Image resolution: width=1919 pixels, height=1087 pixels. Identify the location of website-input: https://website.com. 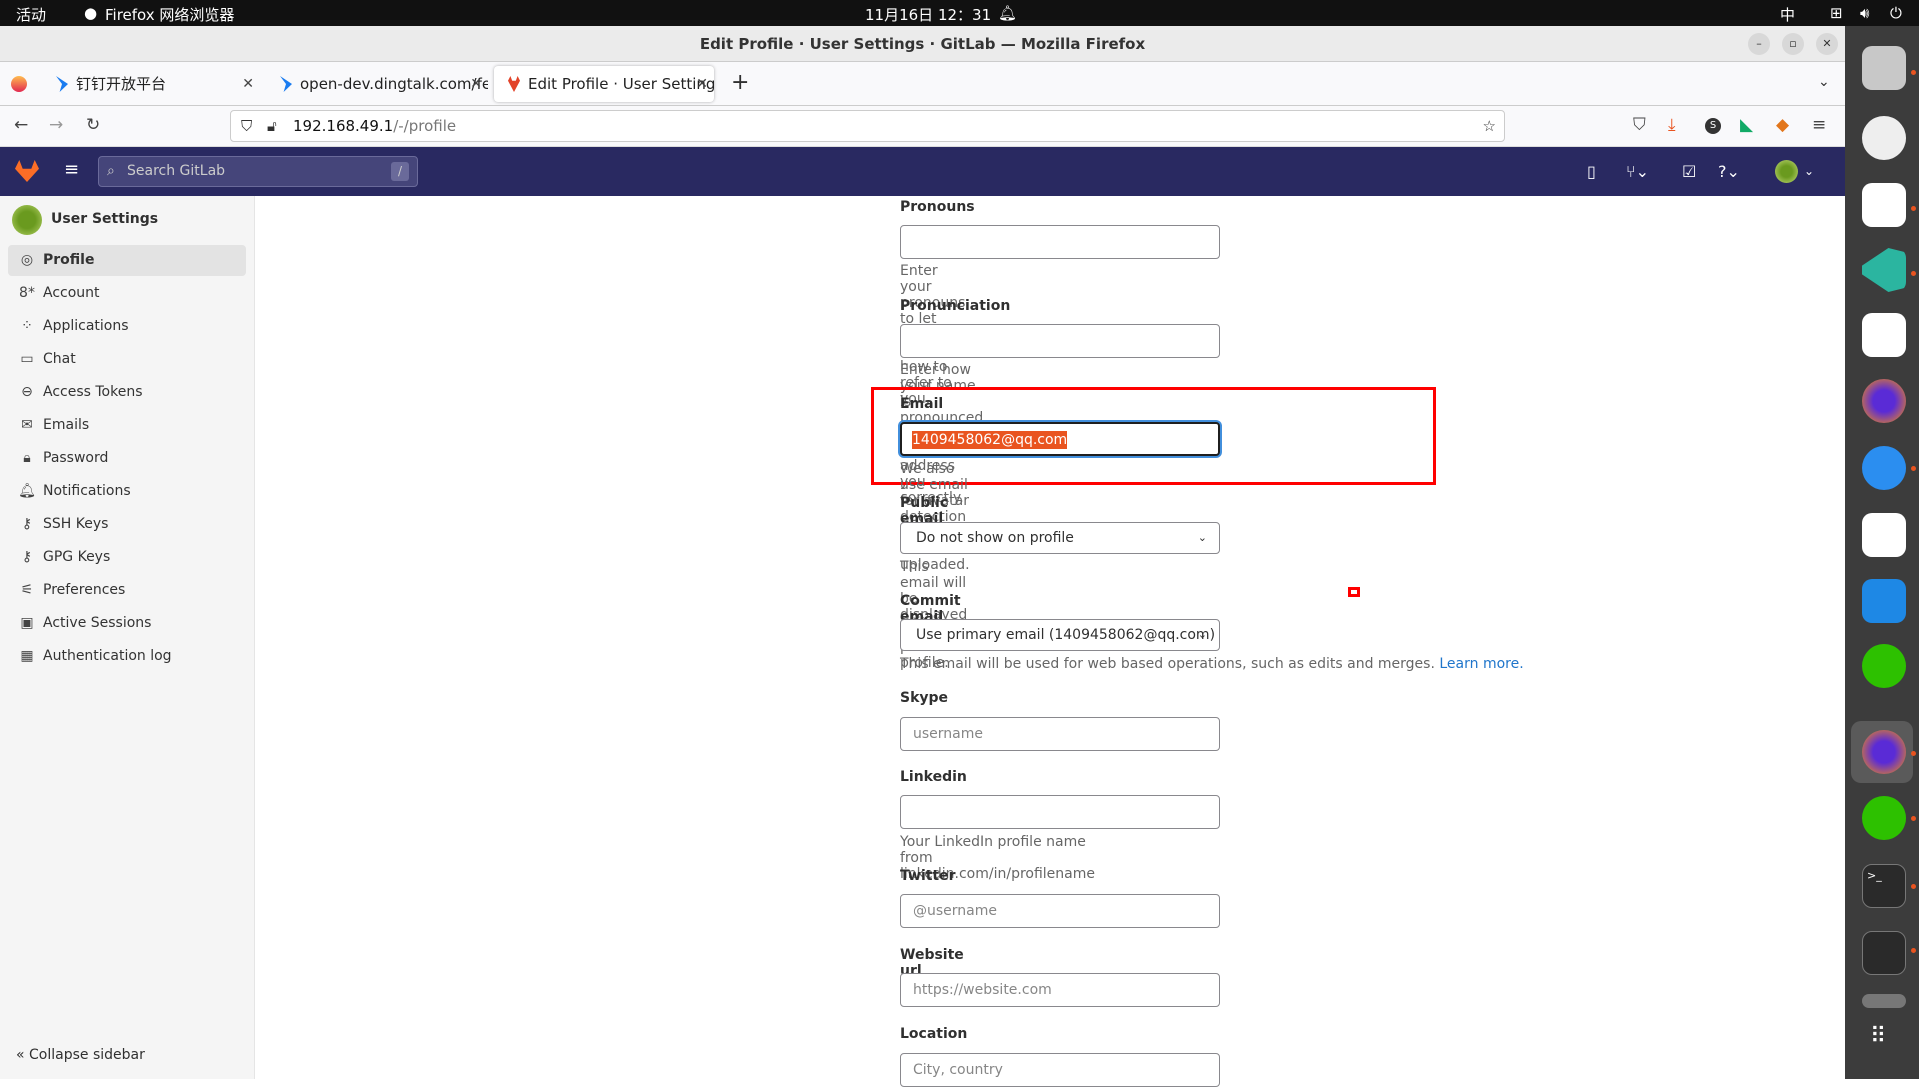
(1060, 990).